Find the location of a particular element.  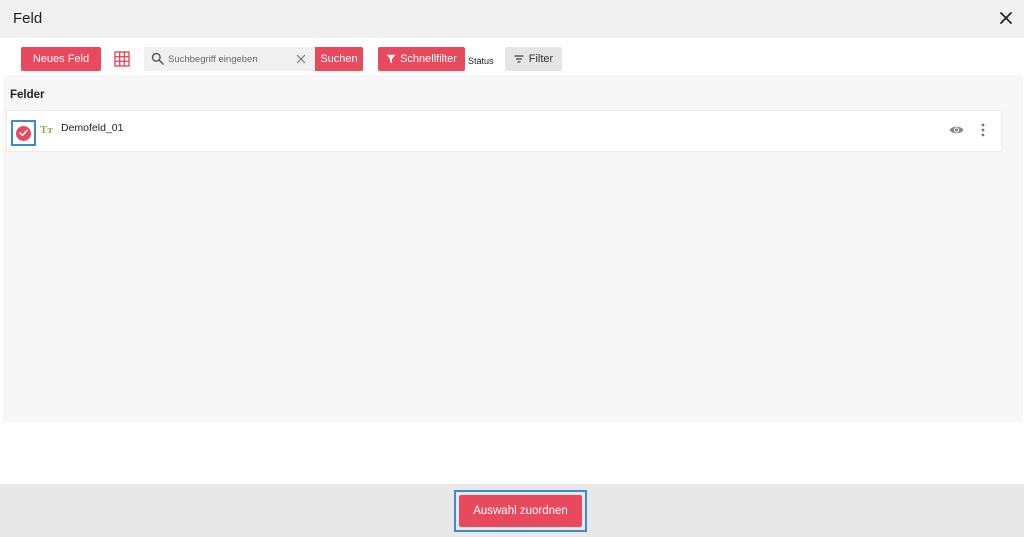

new-field-button: Neues Feld is located at coordinates (61, 59).